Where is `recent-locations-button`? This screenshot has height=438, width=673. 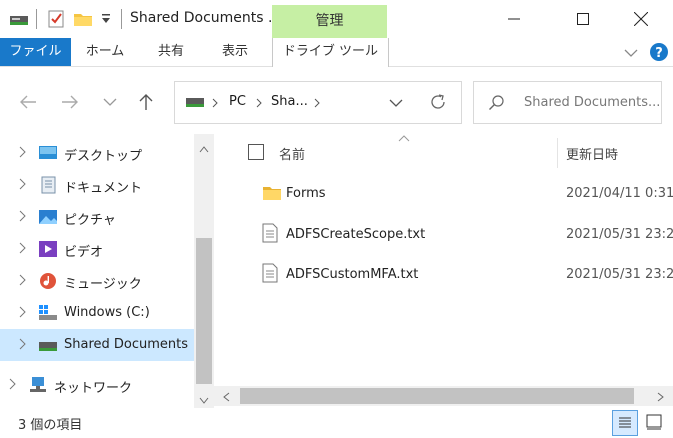 recent-locations-button is located at coordinates (110, 102).